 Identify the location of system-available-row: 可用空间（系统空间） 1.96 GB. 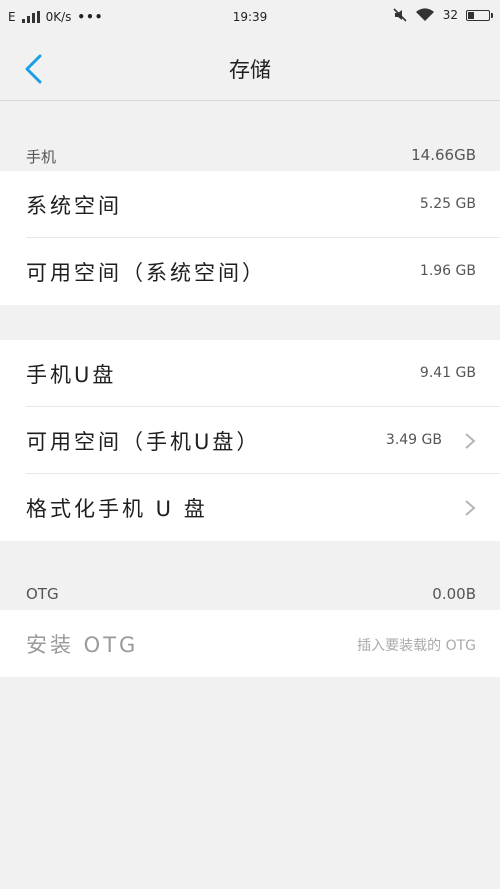
(250, 271).